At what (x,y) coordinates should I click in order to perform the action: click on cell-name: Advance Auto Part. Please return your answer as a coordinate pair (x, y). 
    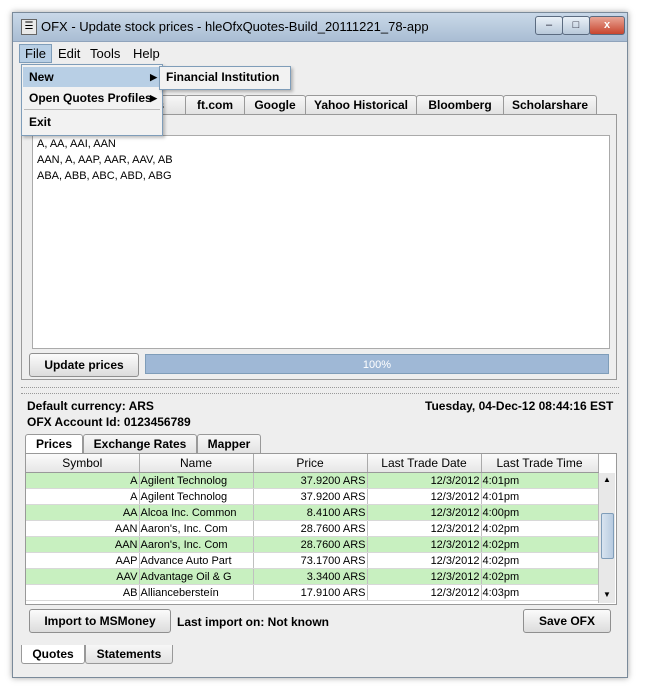
    Looking at the image, I should click on (196, 560).